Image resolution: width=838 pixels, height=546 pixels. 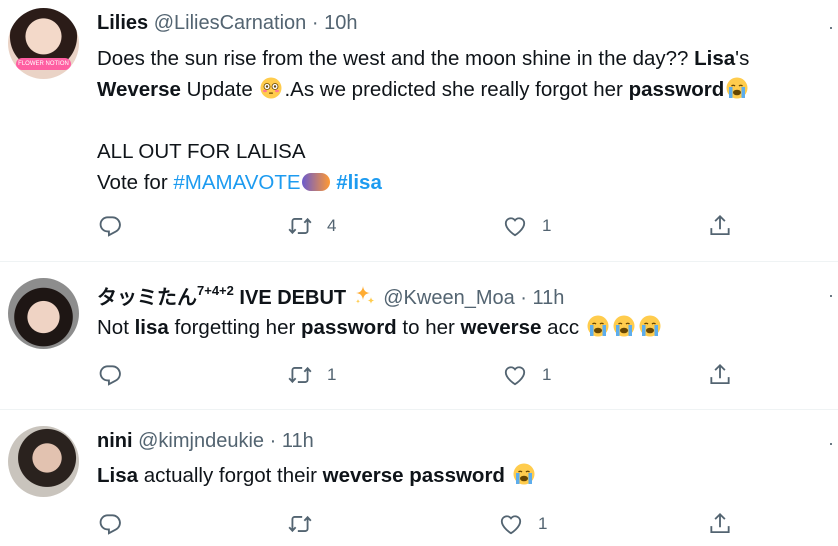 I want to click on text-part: 's, so click(x=742, y=58).